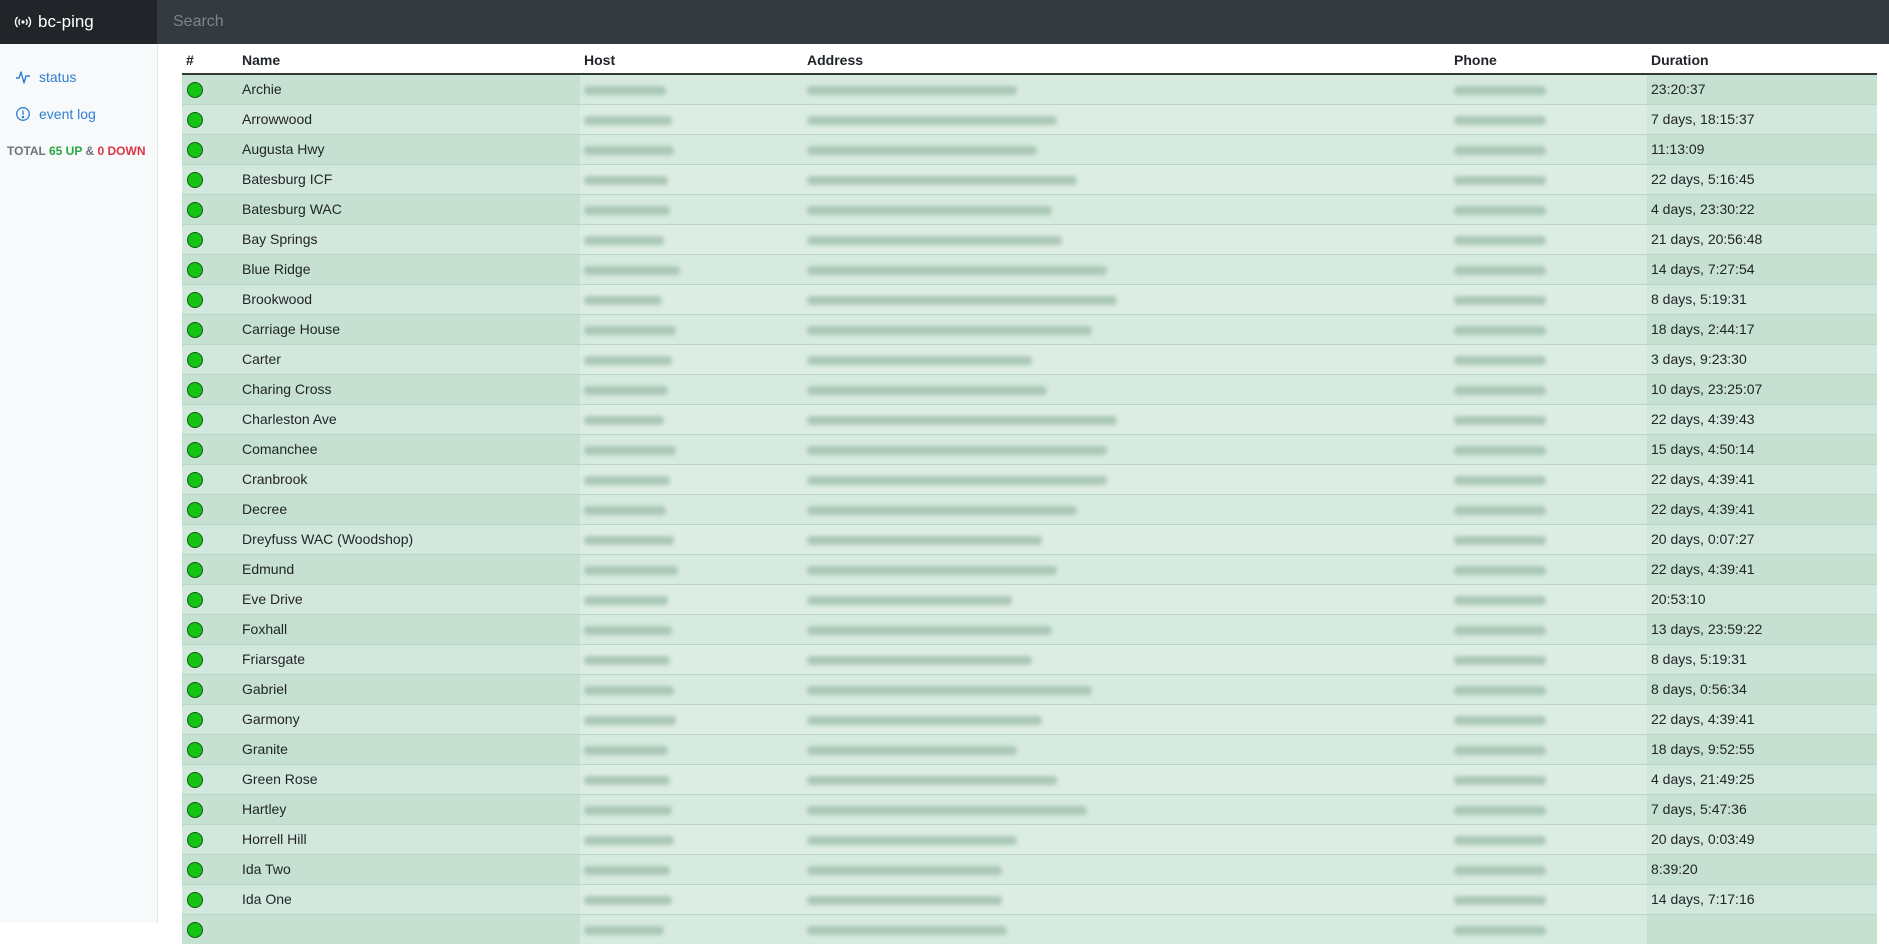 This screenshot has width=1889, height=944. I want to click on table-row: Garmony 22 days, 4:39:41, so click(1029, 718).